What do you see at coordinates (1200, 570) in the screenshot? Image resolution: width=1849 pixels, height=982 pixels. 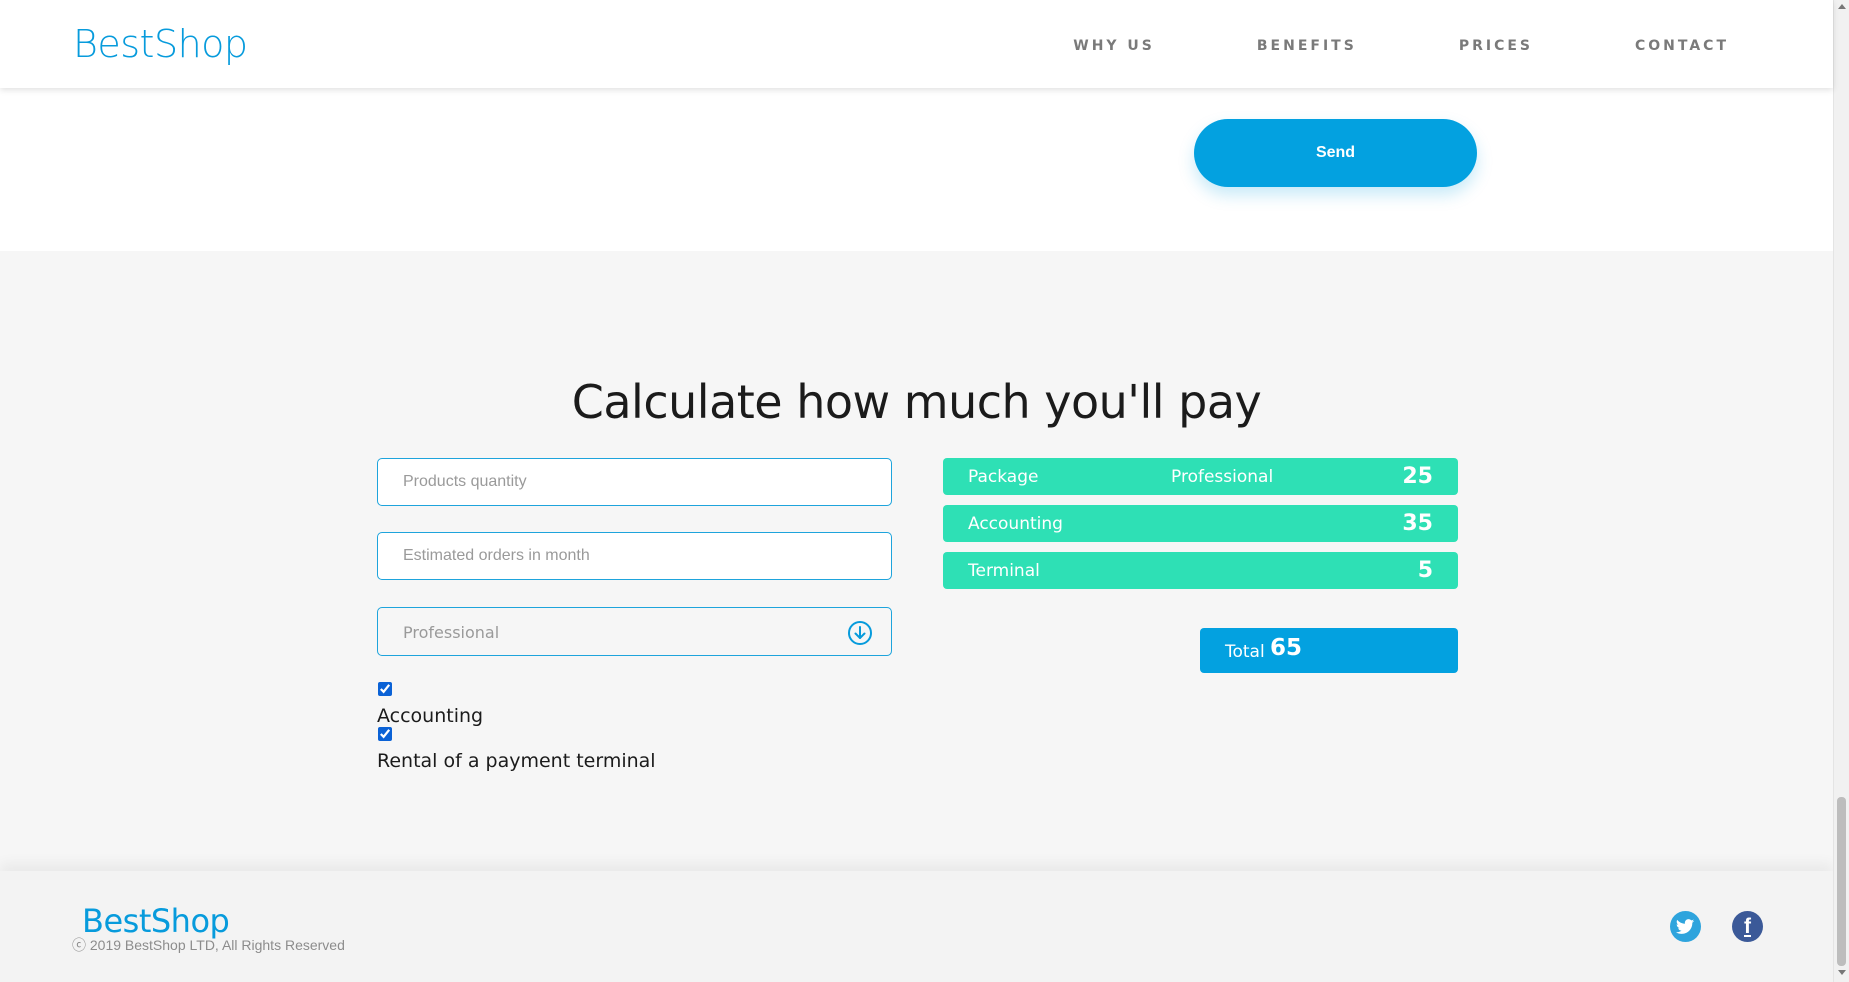 I see `summary-row-terminal: Terminal 5` at bounding box center [1200, 570].